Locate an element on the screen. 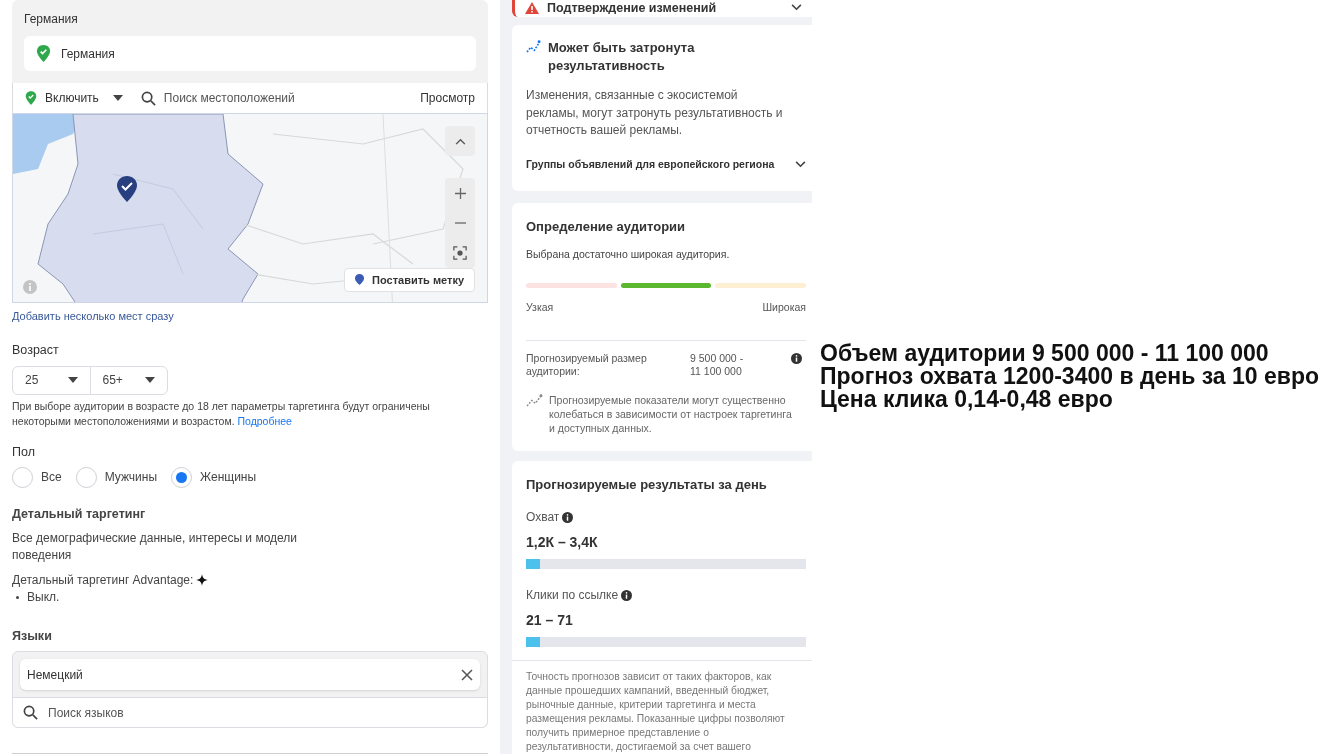  location-field: Германия is located at coordinates (250, 53).